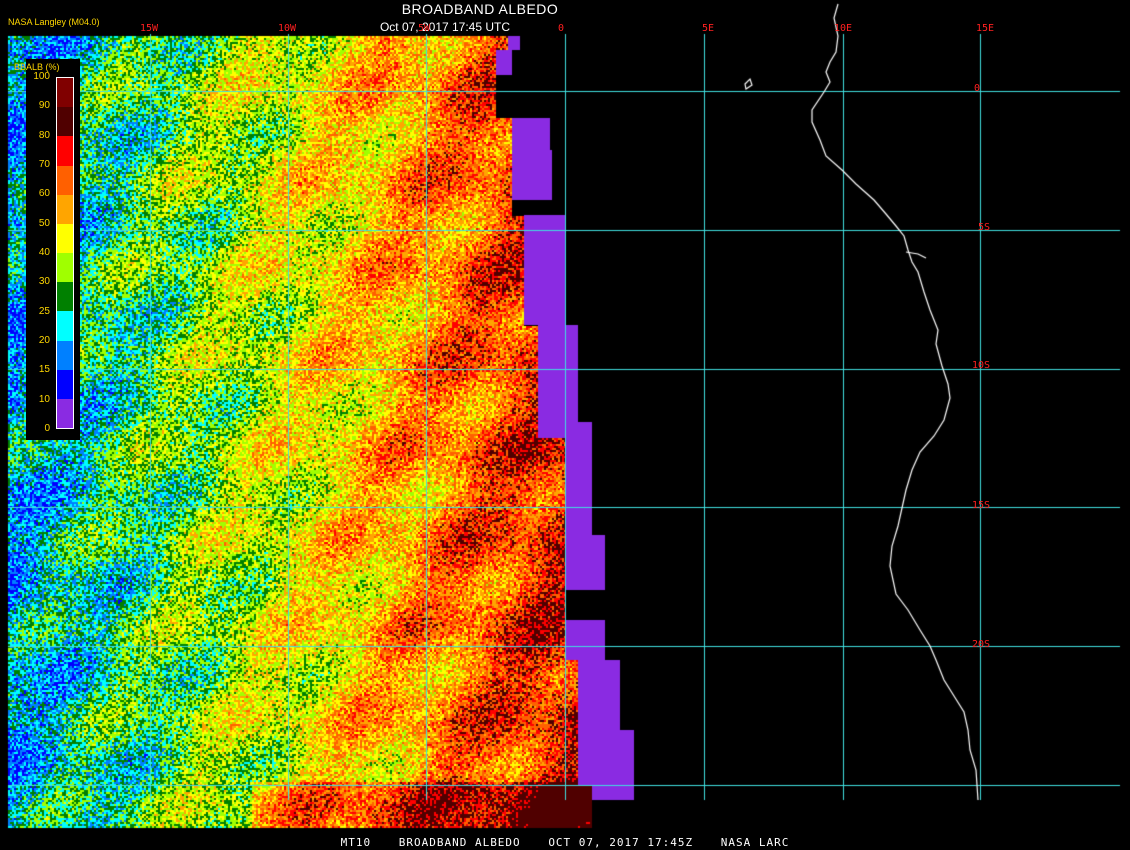 The height and width of the screenshot is (850, 1130). Describe the element at coordinates (977, 88) in the screenshot. I see `lat-label-0: 0` at that location.